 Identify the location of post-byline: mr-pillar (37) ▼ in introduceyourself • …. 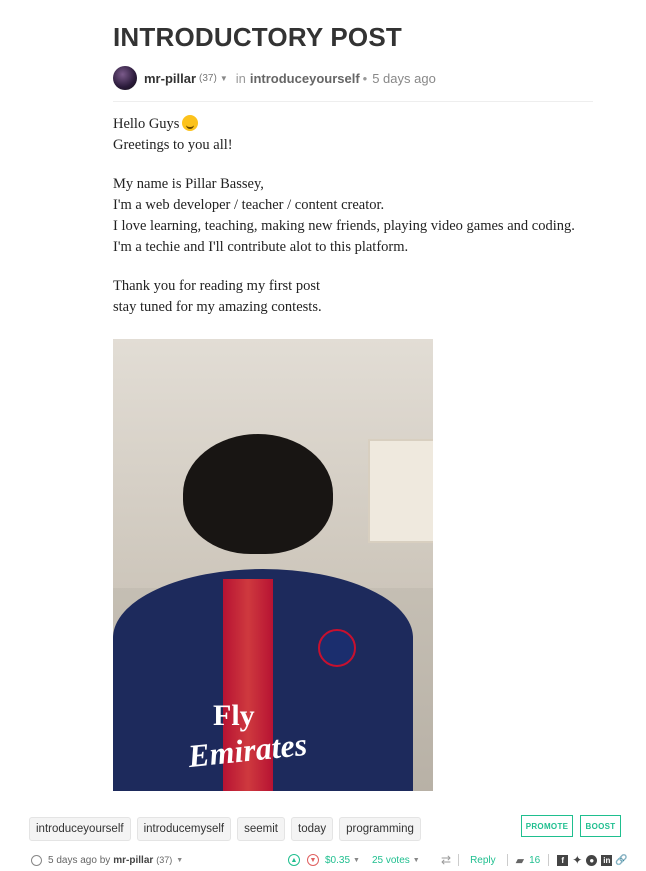
(274, 78).